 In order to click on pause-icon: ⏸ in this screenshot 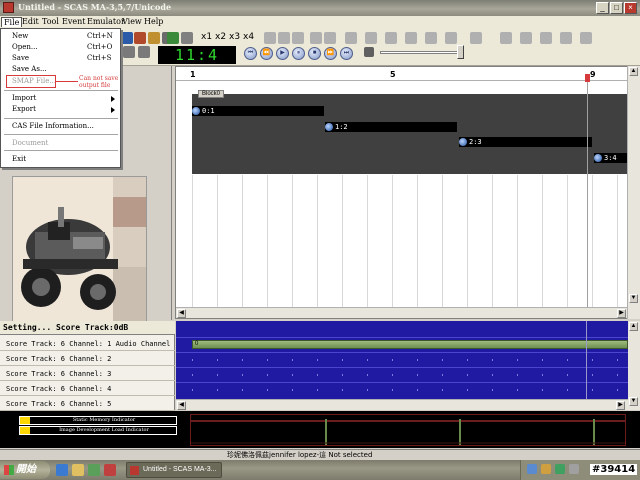, I will do `click(298, 53)`.